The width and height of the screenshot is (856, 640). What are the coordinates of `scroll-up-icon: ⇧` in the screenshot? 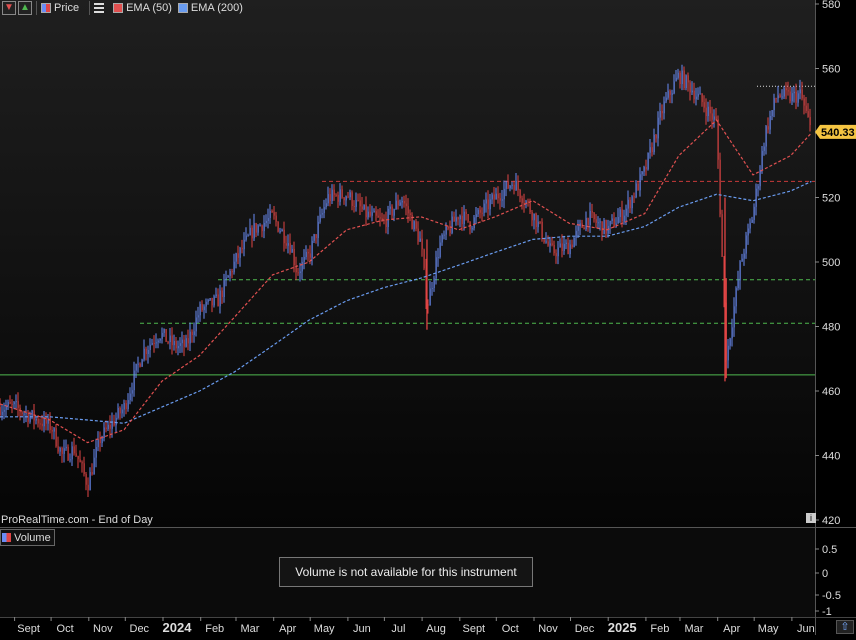 It's located at (845, 627).